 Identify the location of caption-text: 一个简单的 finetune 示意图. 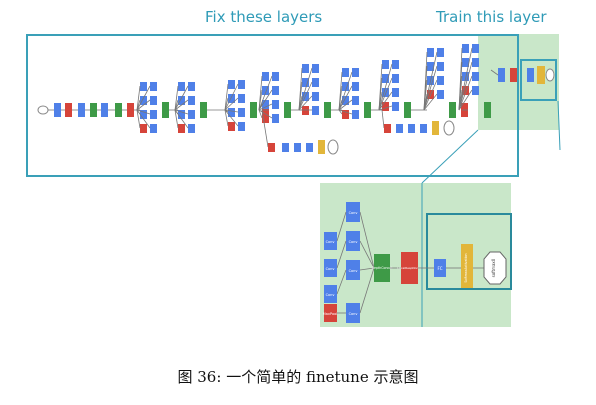
(322, 377).